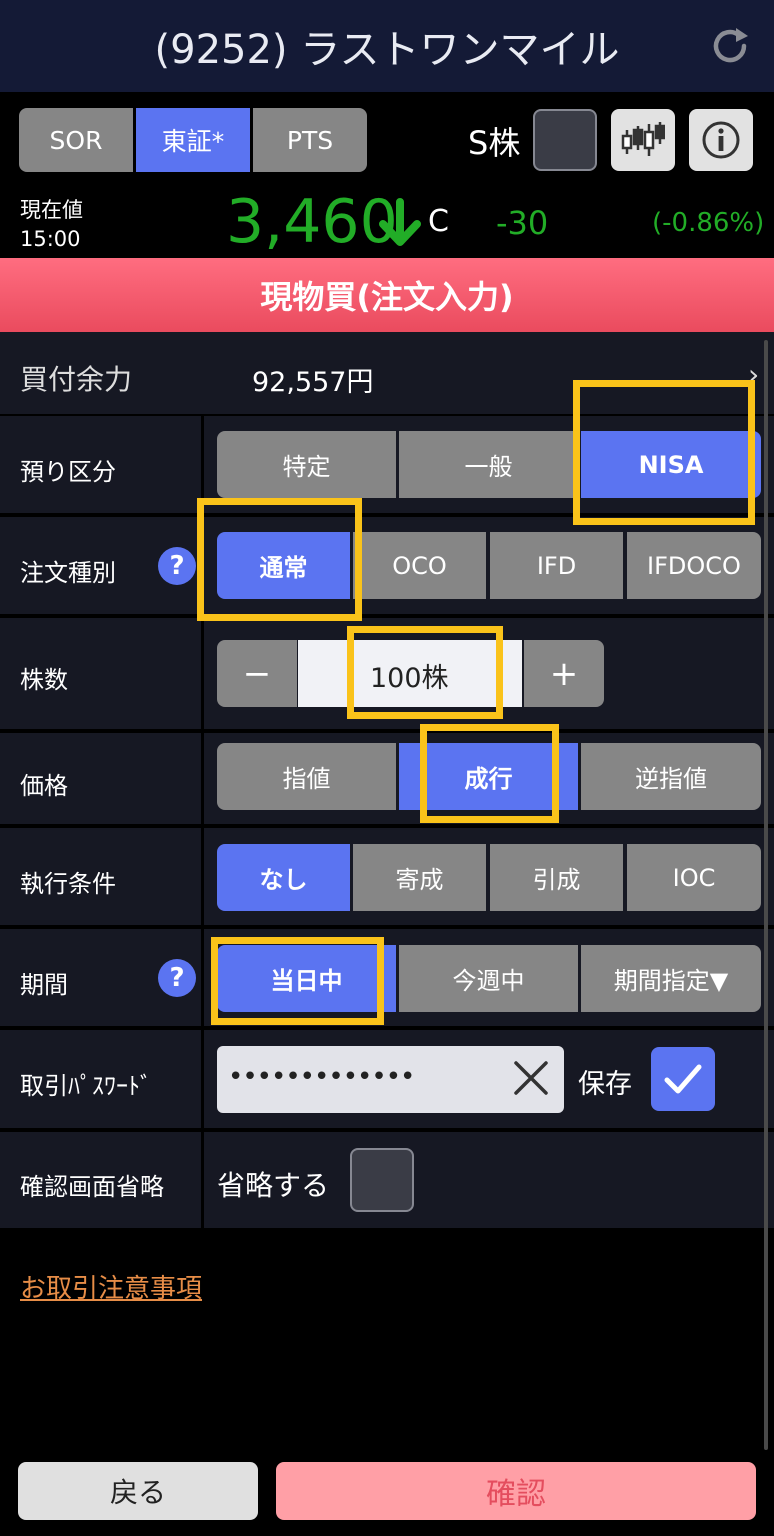 The image size is (774, 1536). I want to click on password-label: 取引ﾊﾟｽﾜｰﾄﾞ, so click(86, 1086).